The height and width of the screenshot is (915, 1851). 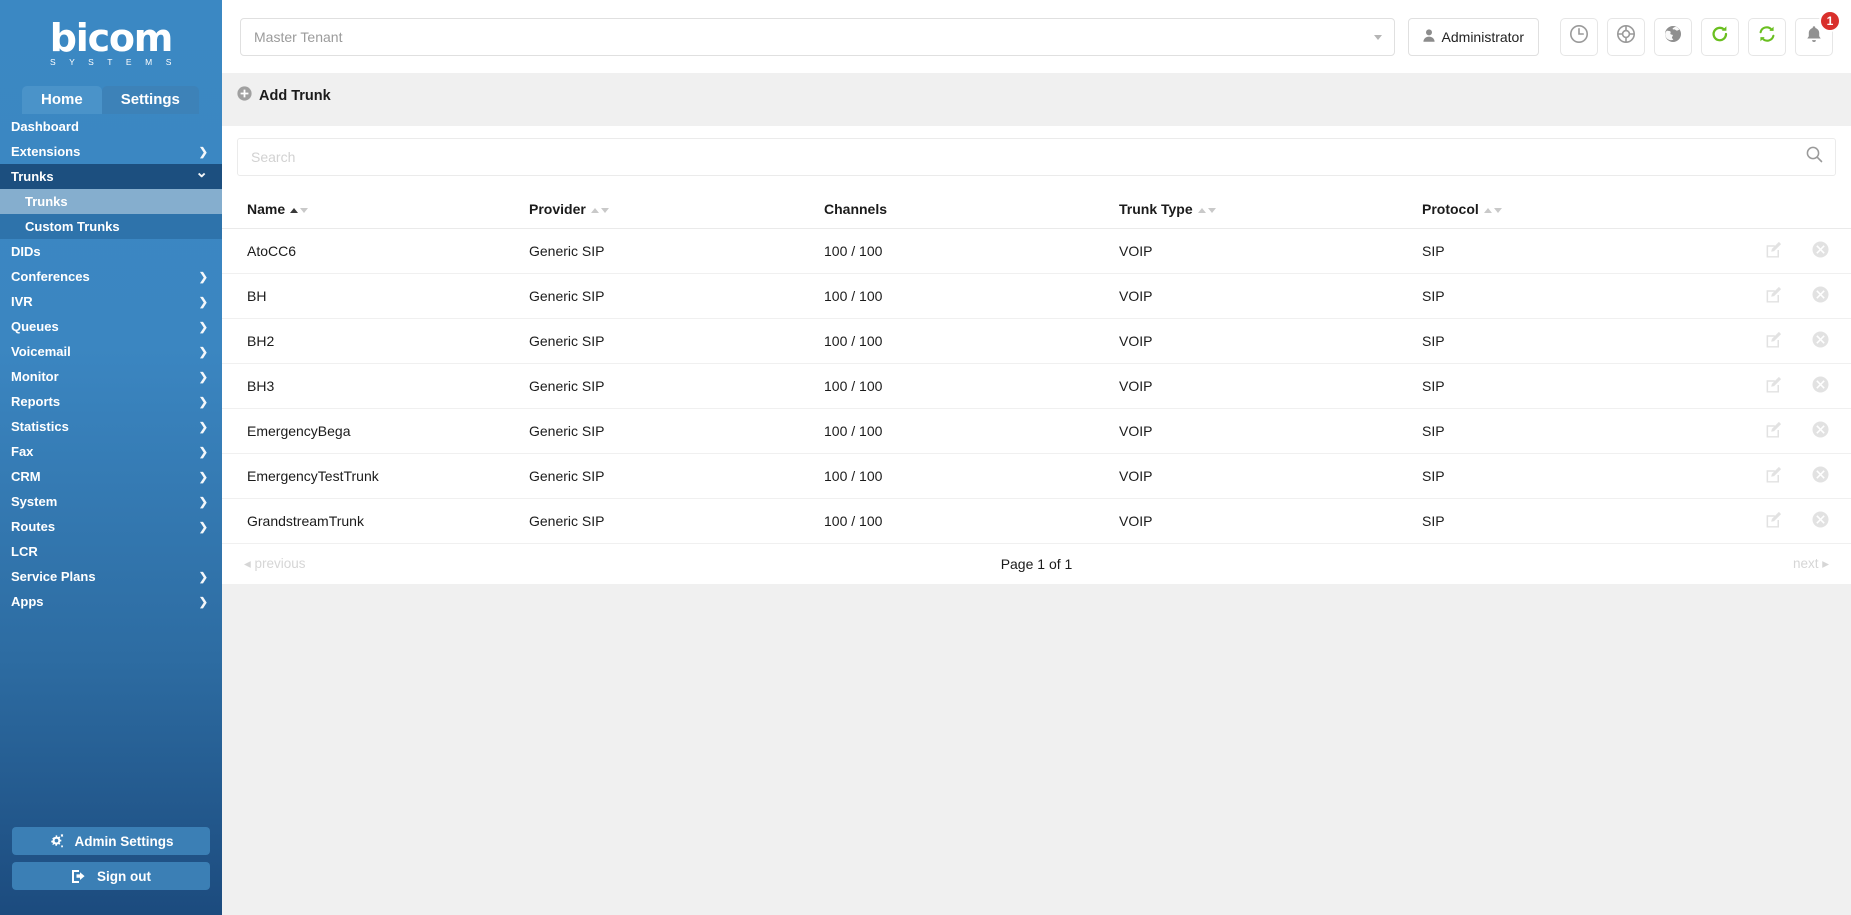 I want to click on sidebar-item-apps: Apps ❯, so click(x=111, y=601).